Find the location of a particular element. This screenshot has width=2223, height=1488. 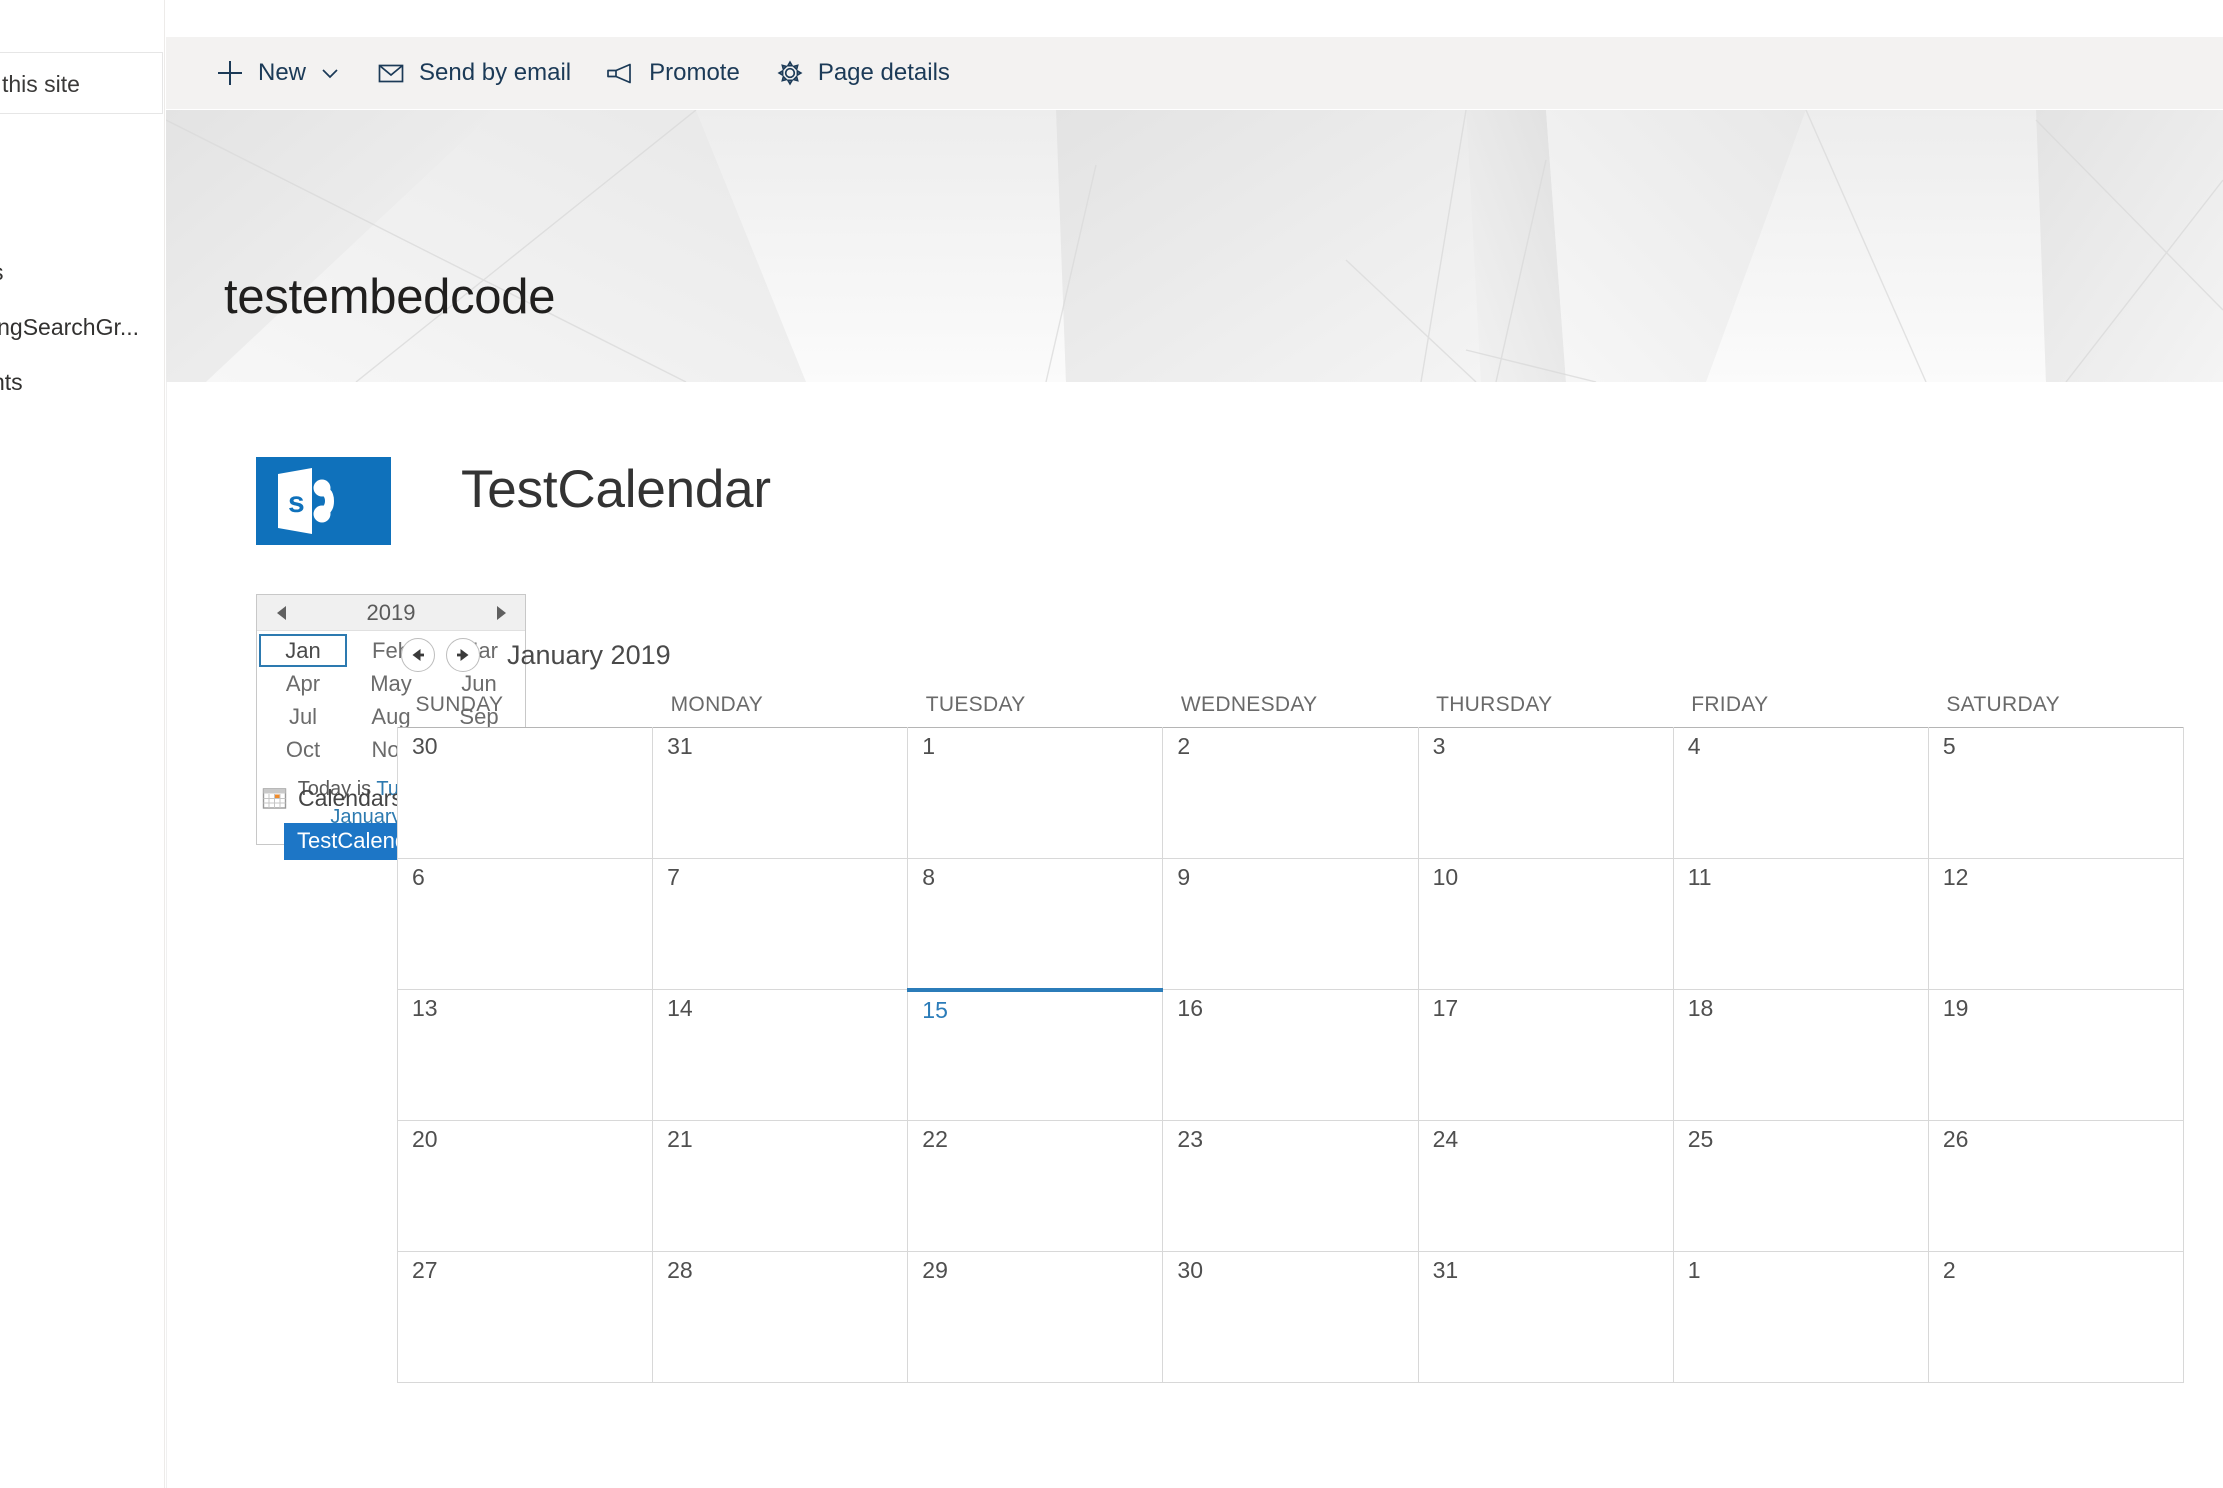

day-number: 25 is located at coordinates (1700, 1139).